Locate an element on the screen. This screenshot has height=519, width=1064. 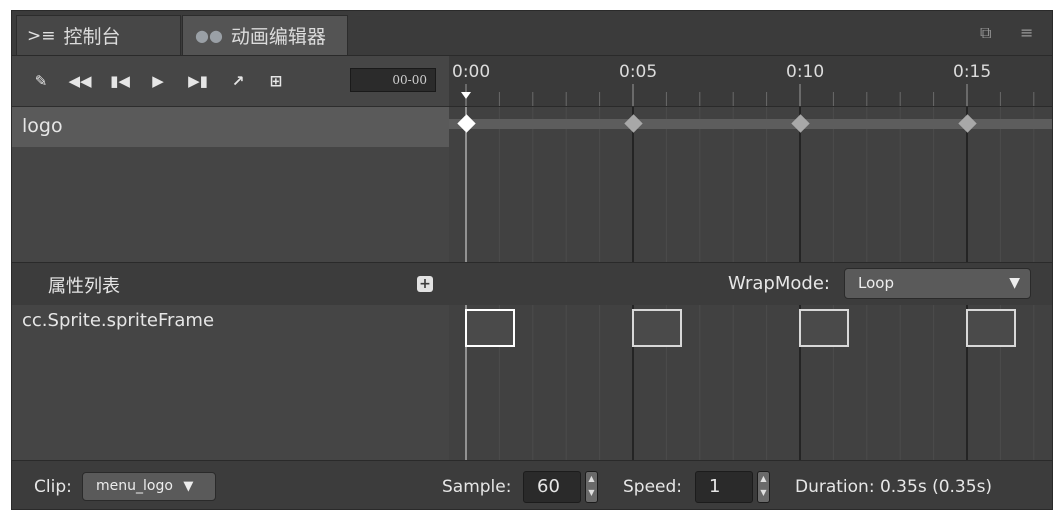
node-list: logo is located at coordinates (230, 184).